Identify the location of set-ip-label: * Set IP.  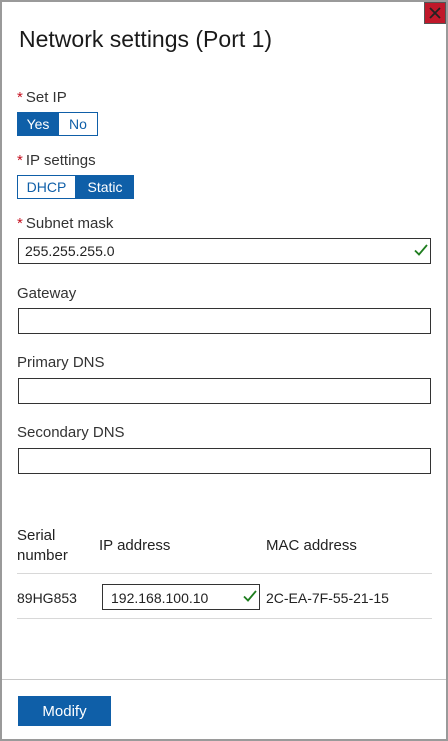
(42, 97).